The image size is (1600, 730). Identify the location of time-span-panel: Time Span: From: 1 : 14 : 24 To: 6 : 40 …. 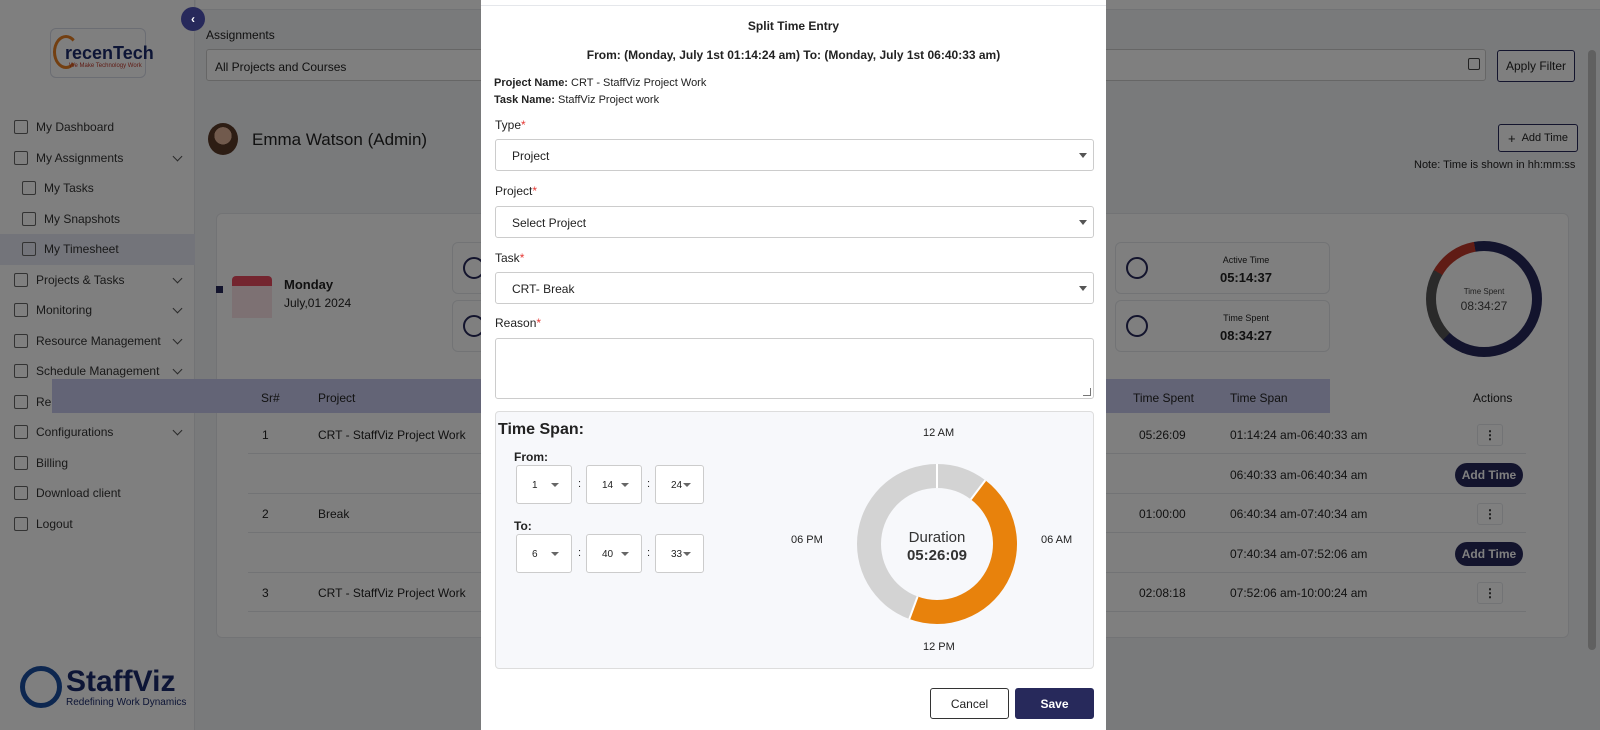
(794, 540).